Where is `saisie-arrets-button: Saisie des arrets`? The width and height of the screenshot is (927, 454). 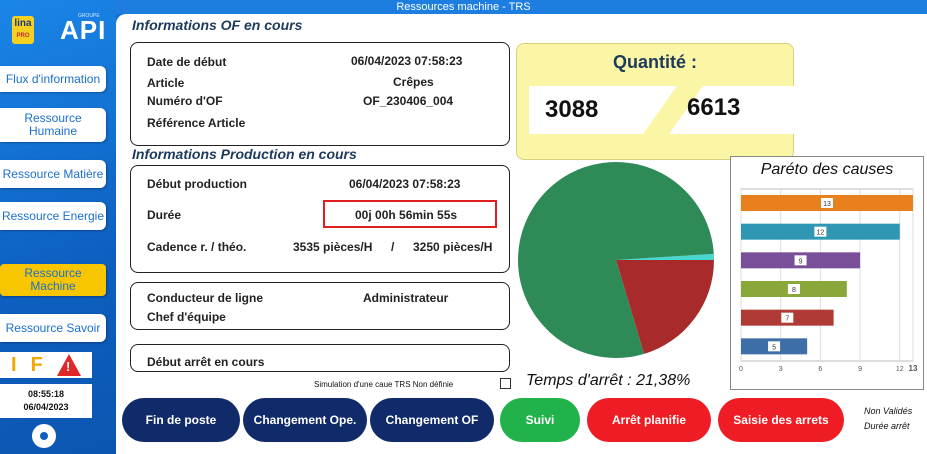 saisie-arrets-button: Saisie des arrets is located at coordinates (781, 420).